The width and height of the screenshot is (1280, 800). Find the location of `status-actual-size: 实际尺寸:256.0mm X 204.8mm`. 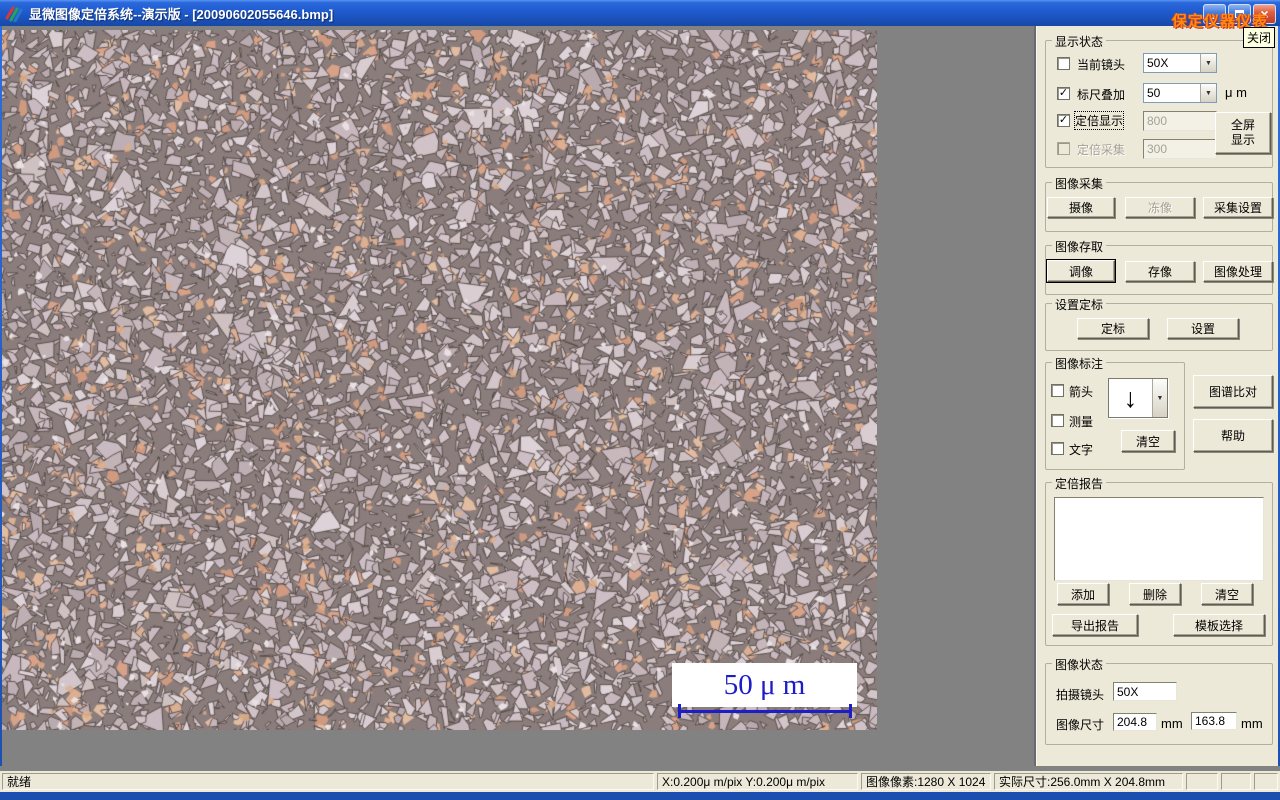

status-actual-size: 实际尺寸:256.0mm X 204.8mm is located at coordinates (1088, 781).